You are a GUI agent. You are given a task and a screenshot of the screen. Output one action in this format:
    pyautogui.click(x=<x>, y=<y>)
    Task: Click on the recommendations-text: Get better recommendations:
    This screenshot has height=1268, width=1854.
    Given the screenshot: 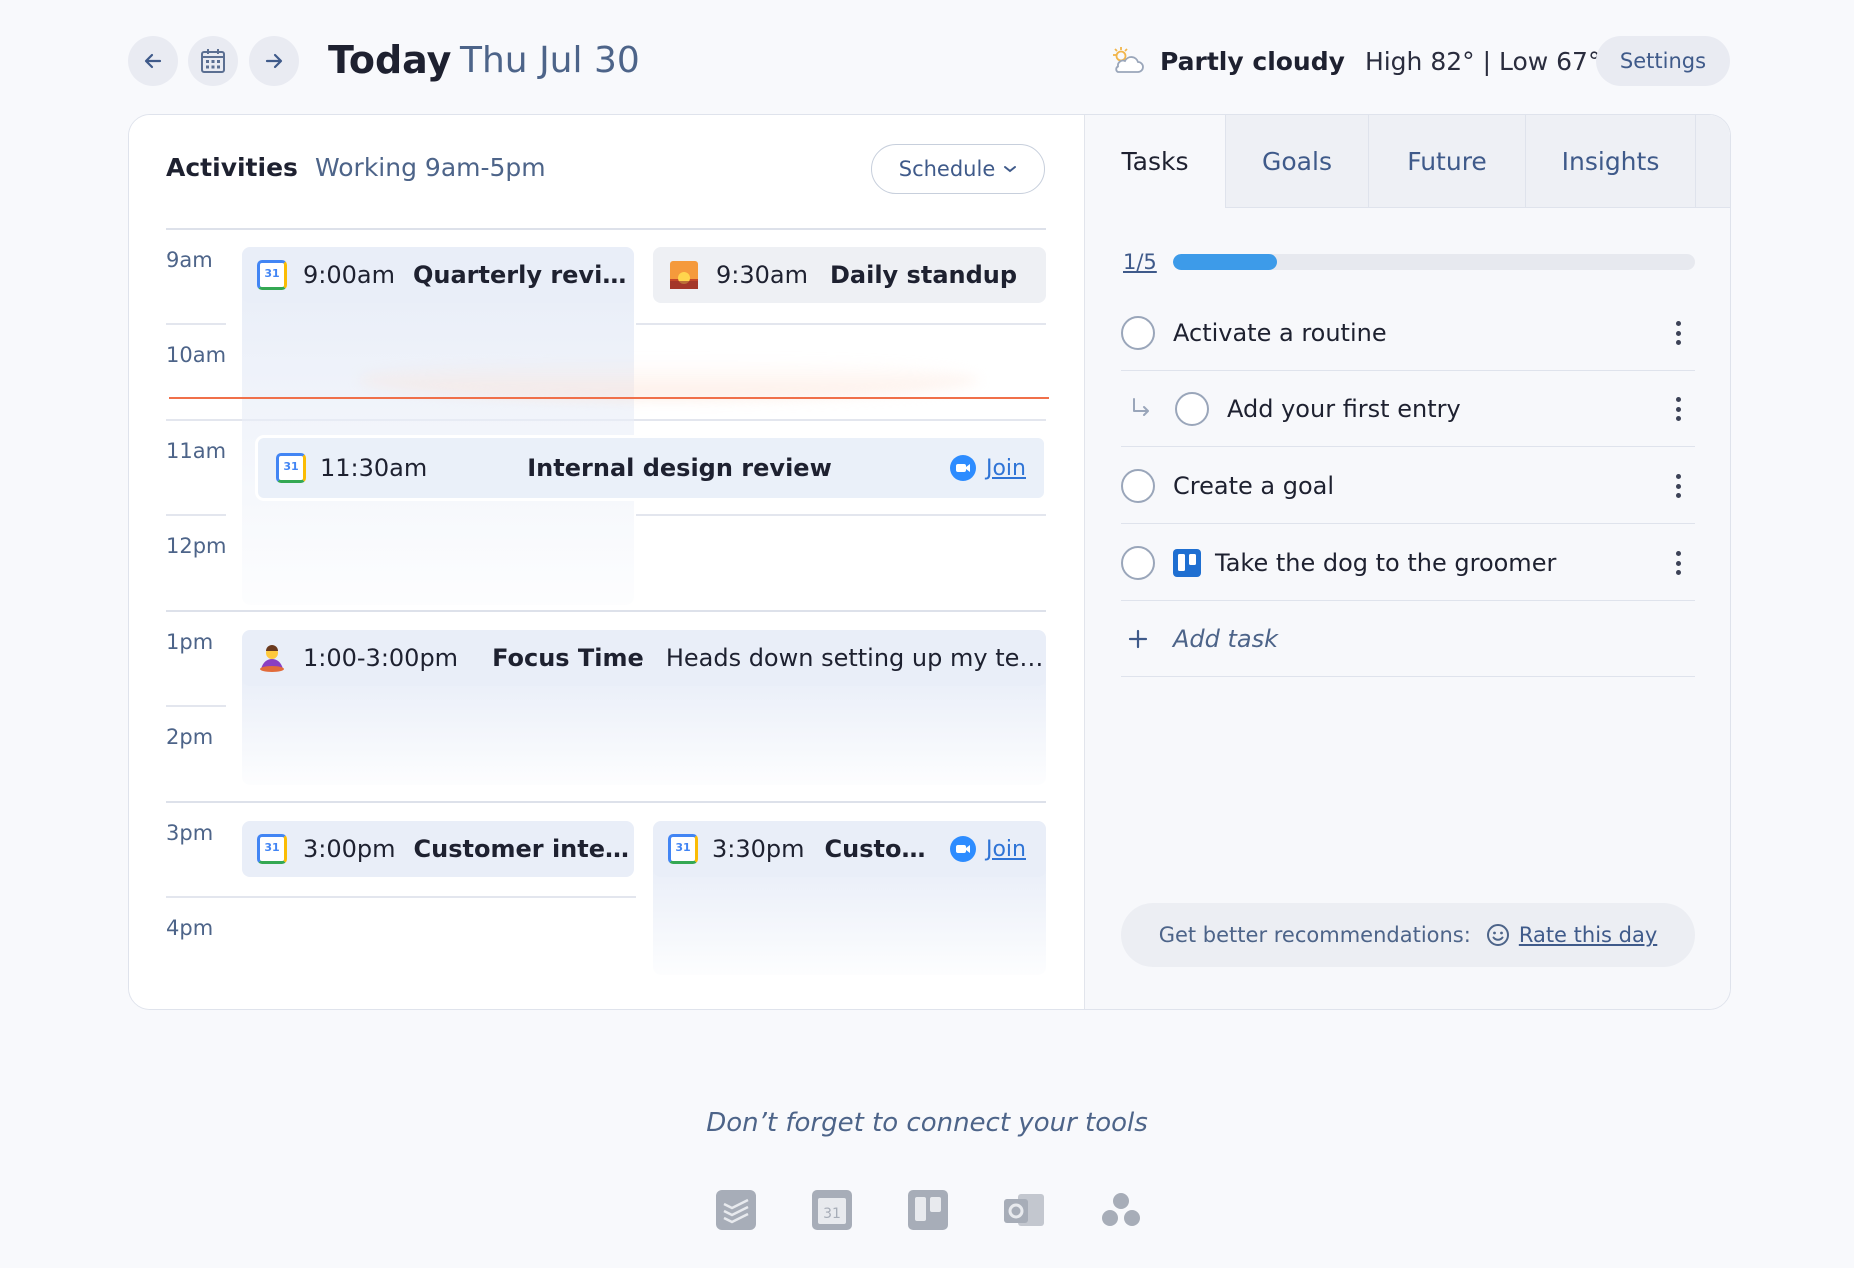 What is the action you would take?
    pyautogui.click(x=1314, y=935)
    